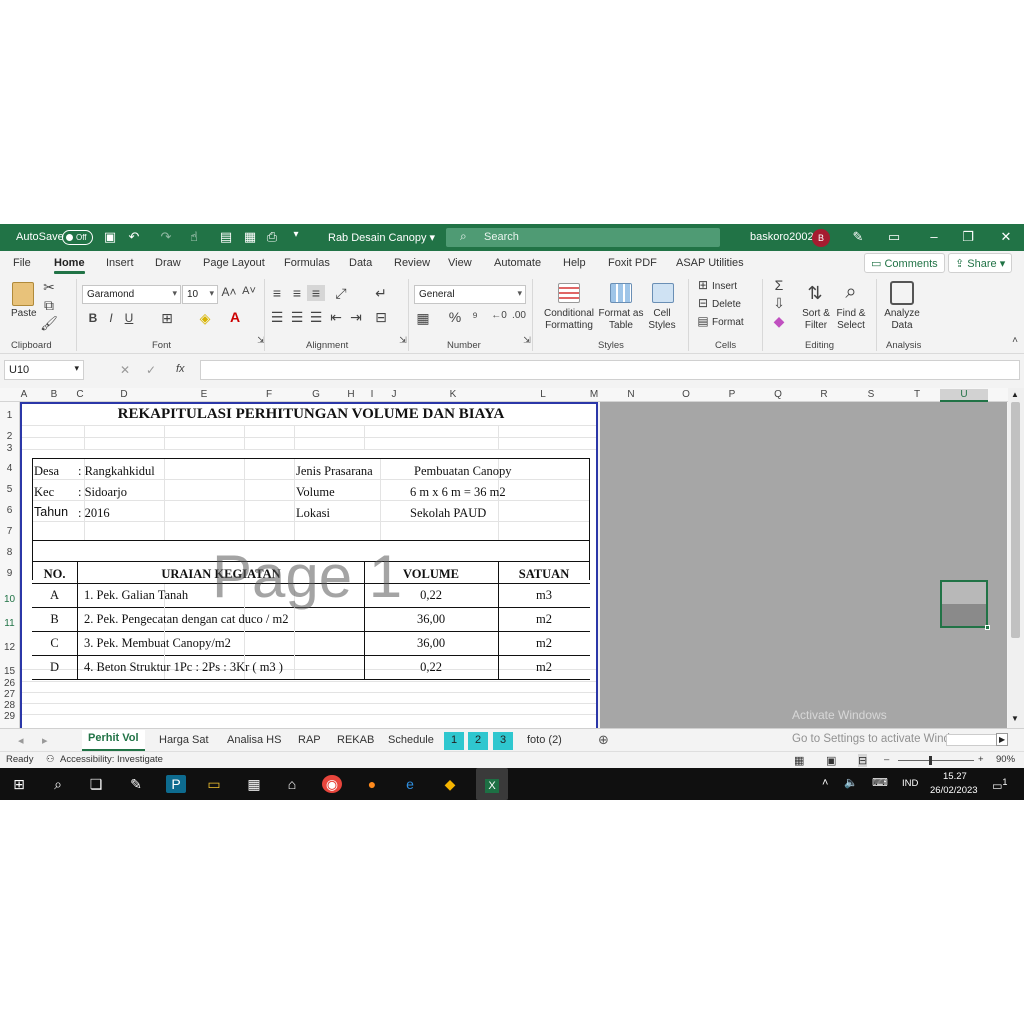  Describe the element at coordinates (412, 263) in the screenshot. I see `tab-review: Review` at that location.